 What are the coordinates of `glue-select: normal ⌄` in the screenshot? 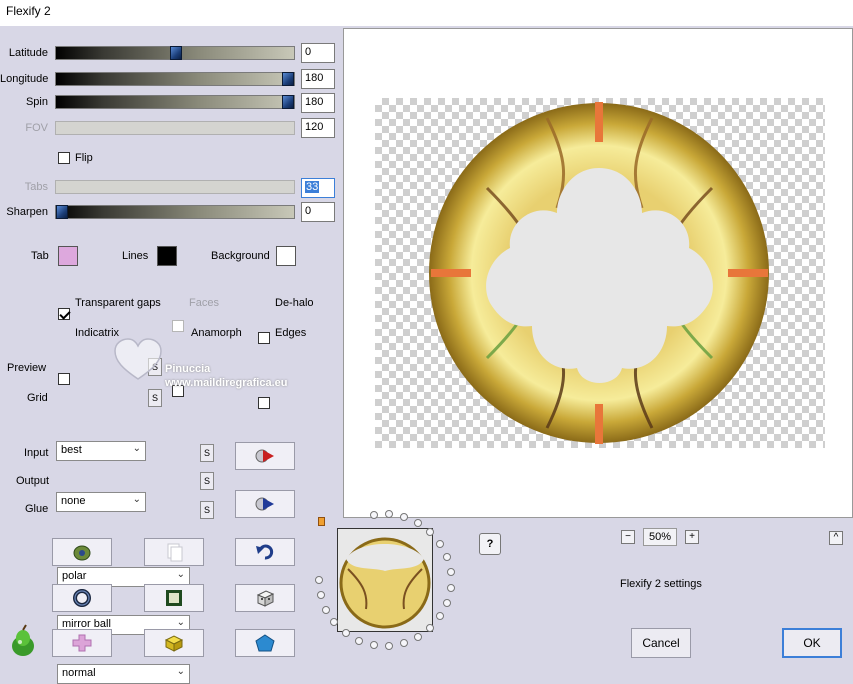 It's located at (123, 674).